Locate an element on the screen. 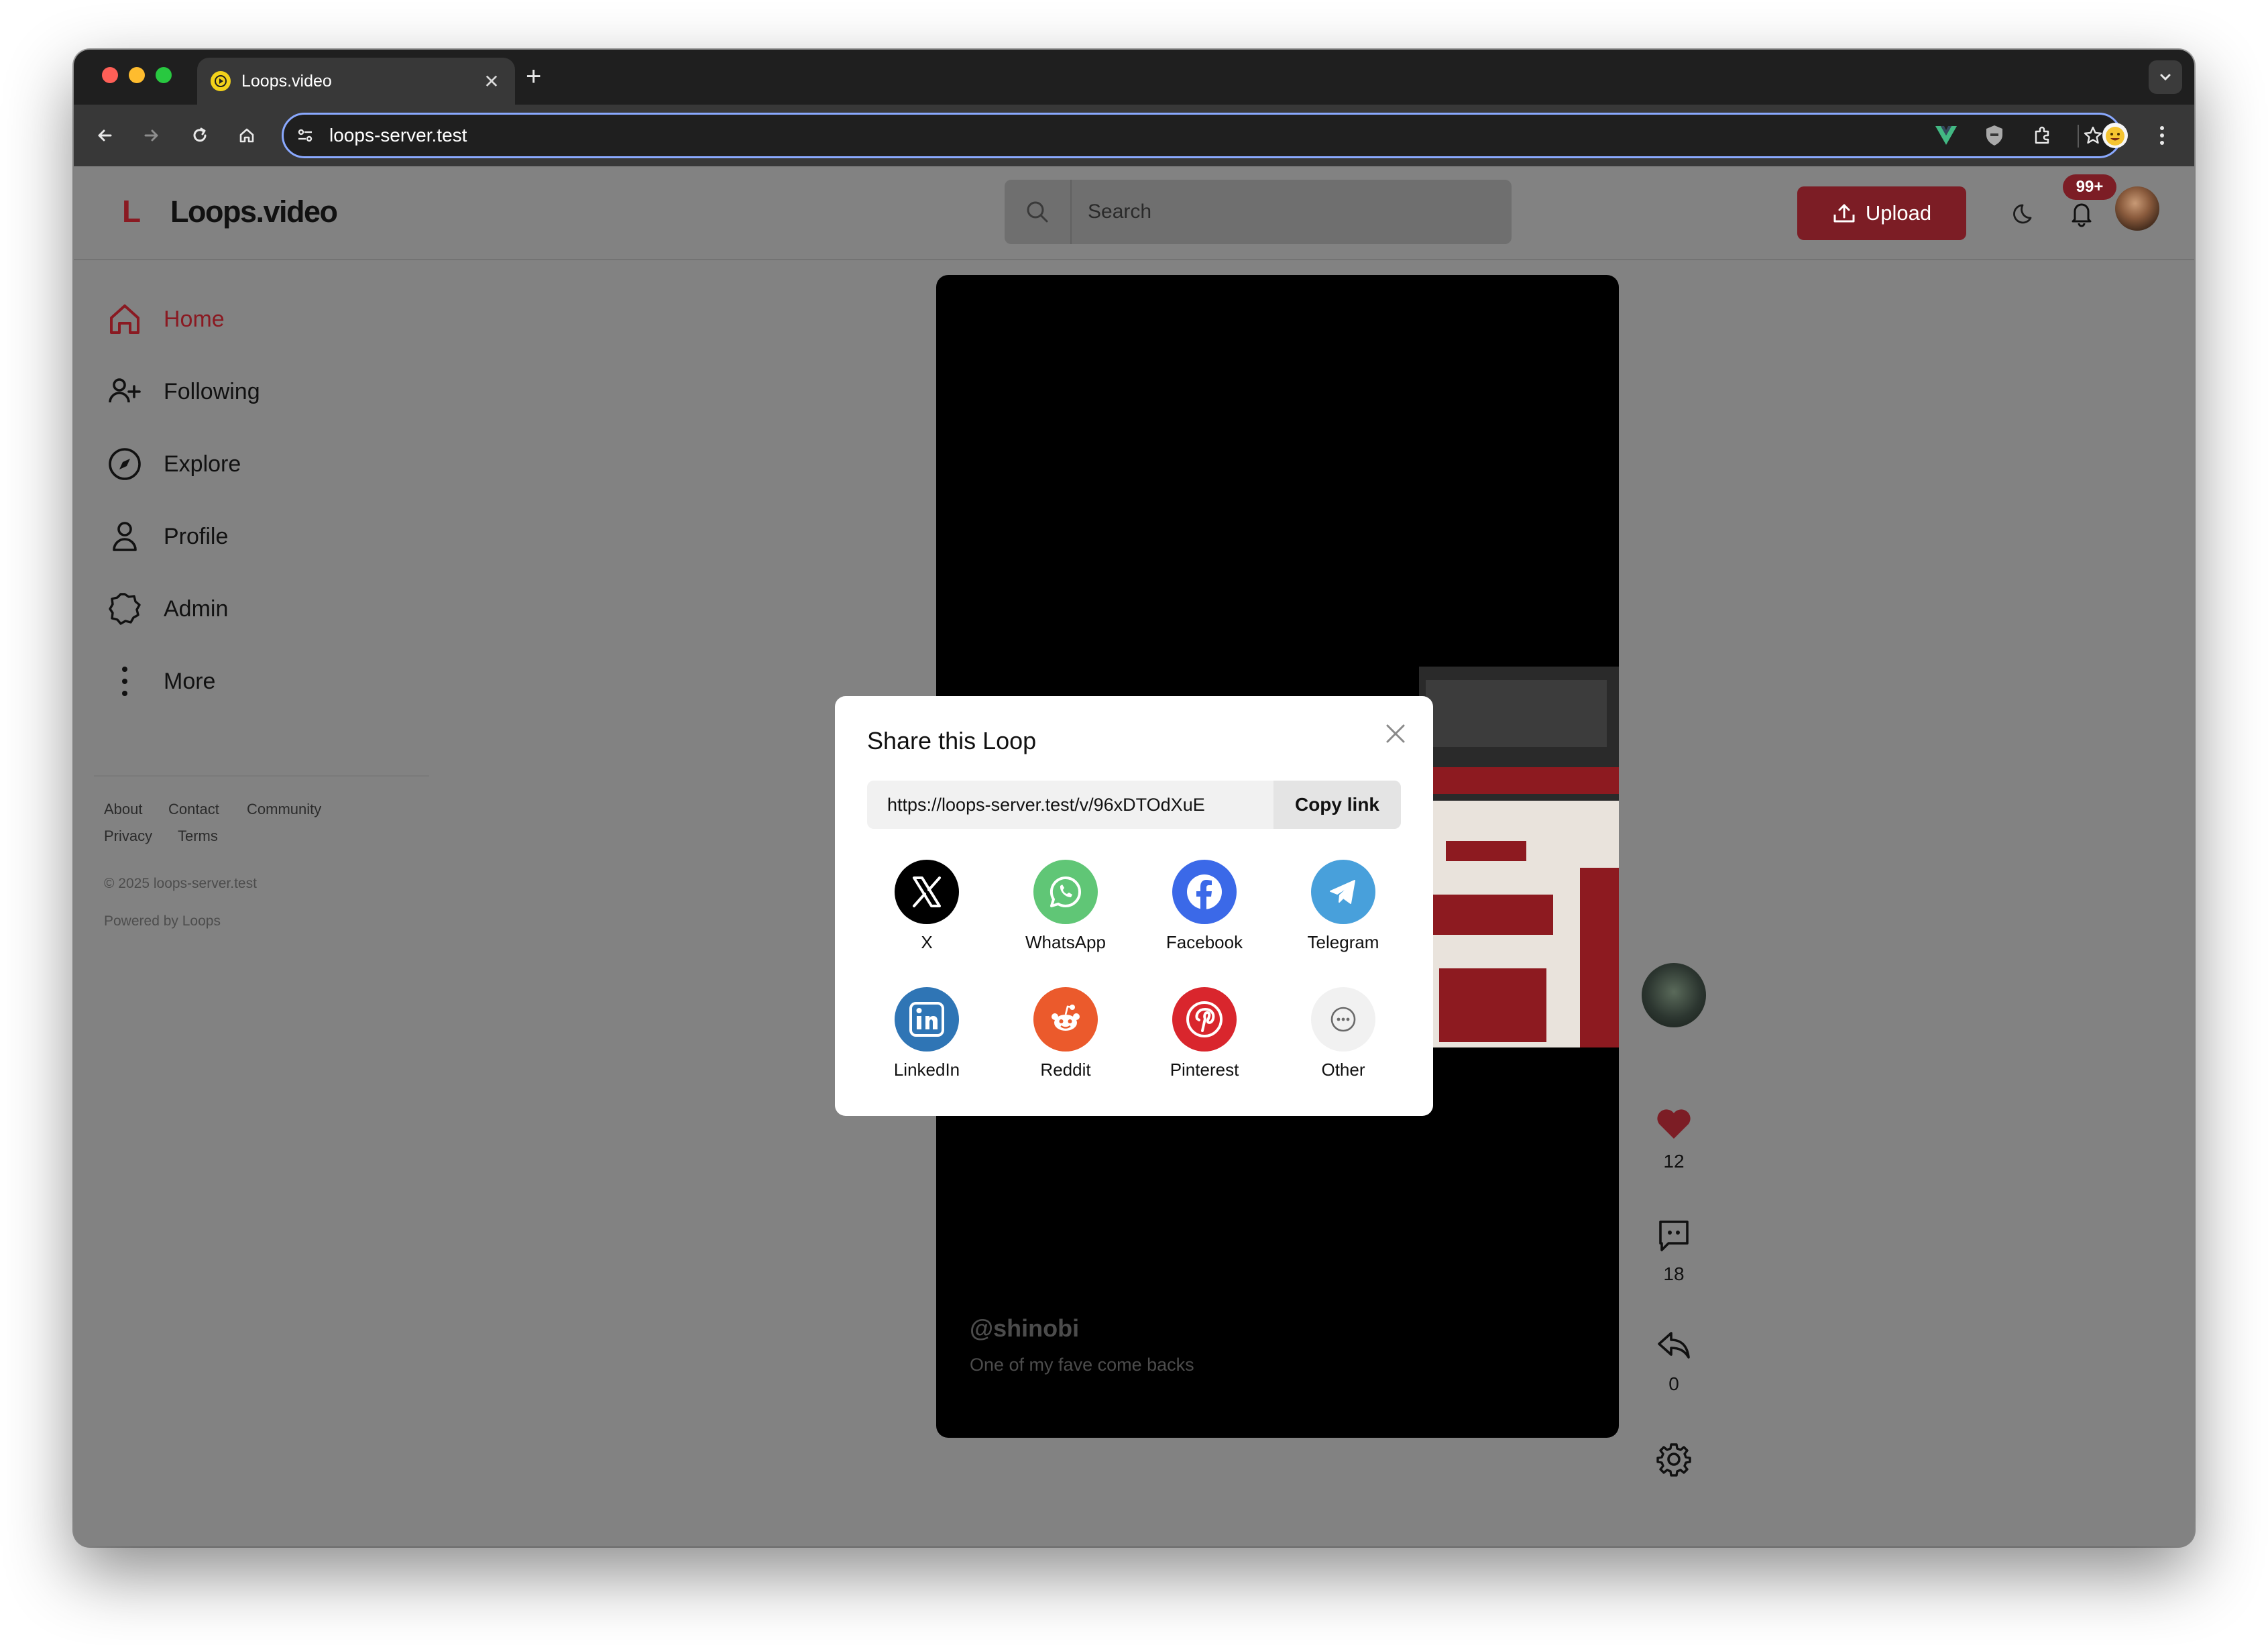 The image size is (2268, 1645). share-modal-title: Share this Loop is located at coordinates (952, 740).